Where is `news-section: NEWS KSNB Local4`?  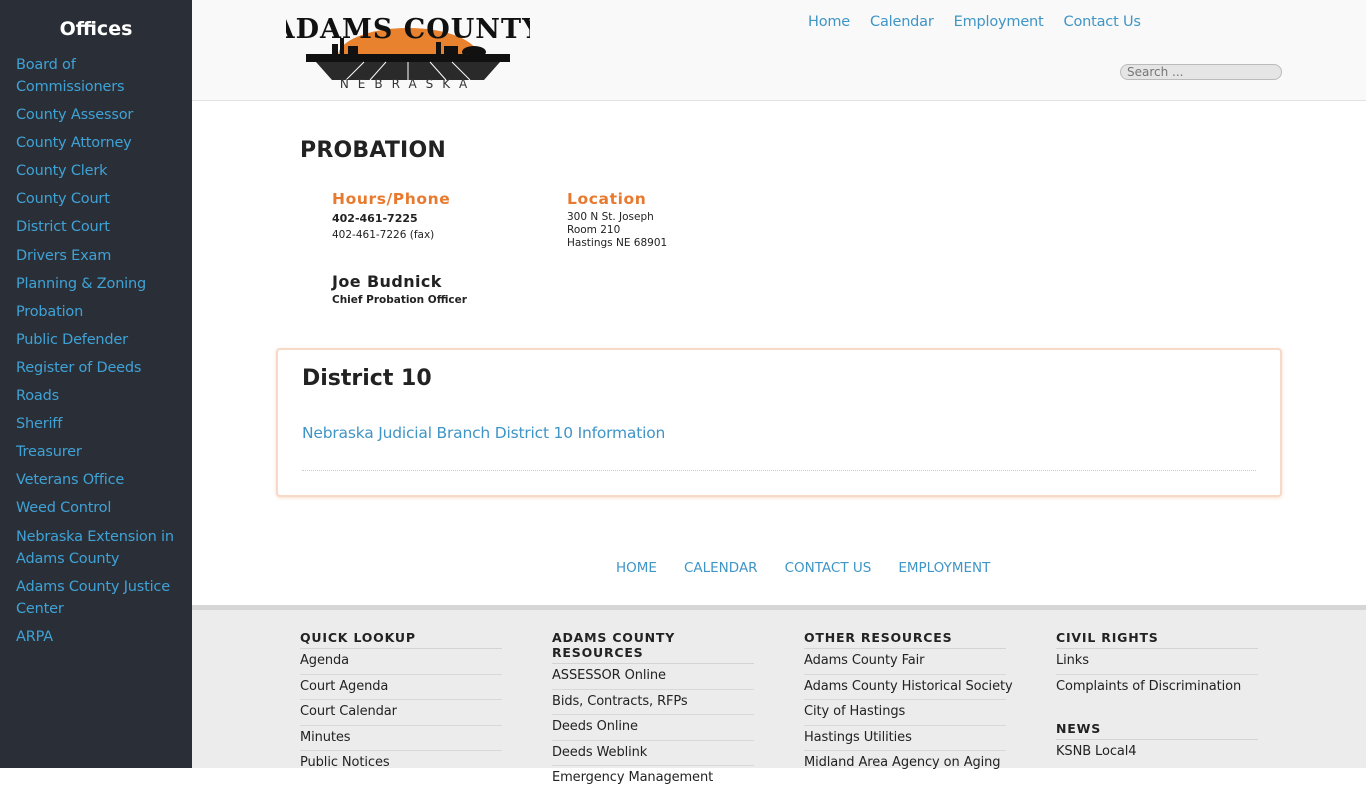
news-section: NEWS KSNB Local4 is located at coordinates (1157, 743).